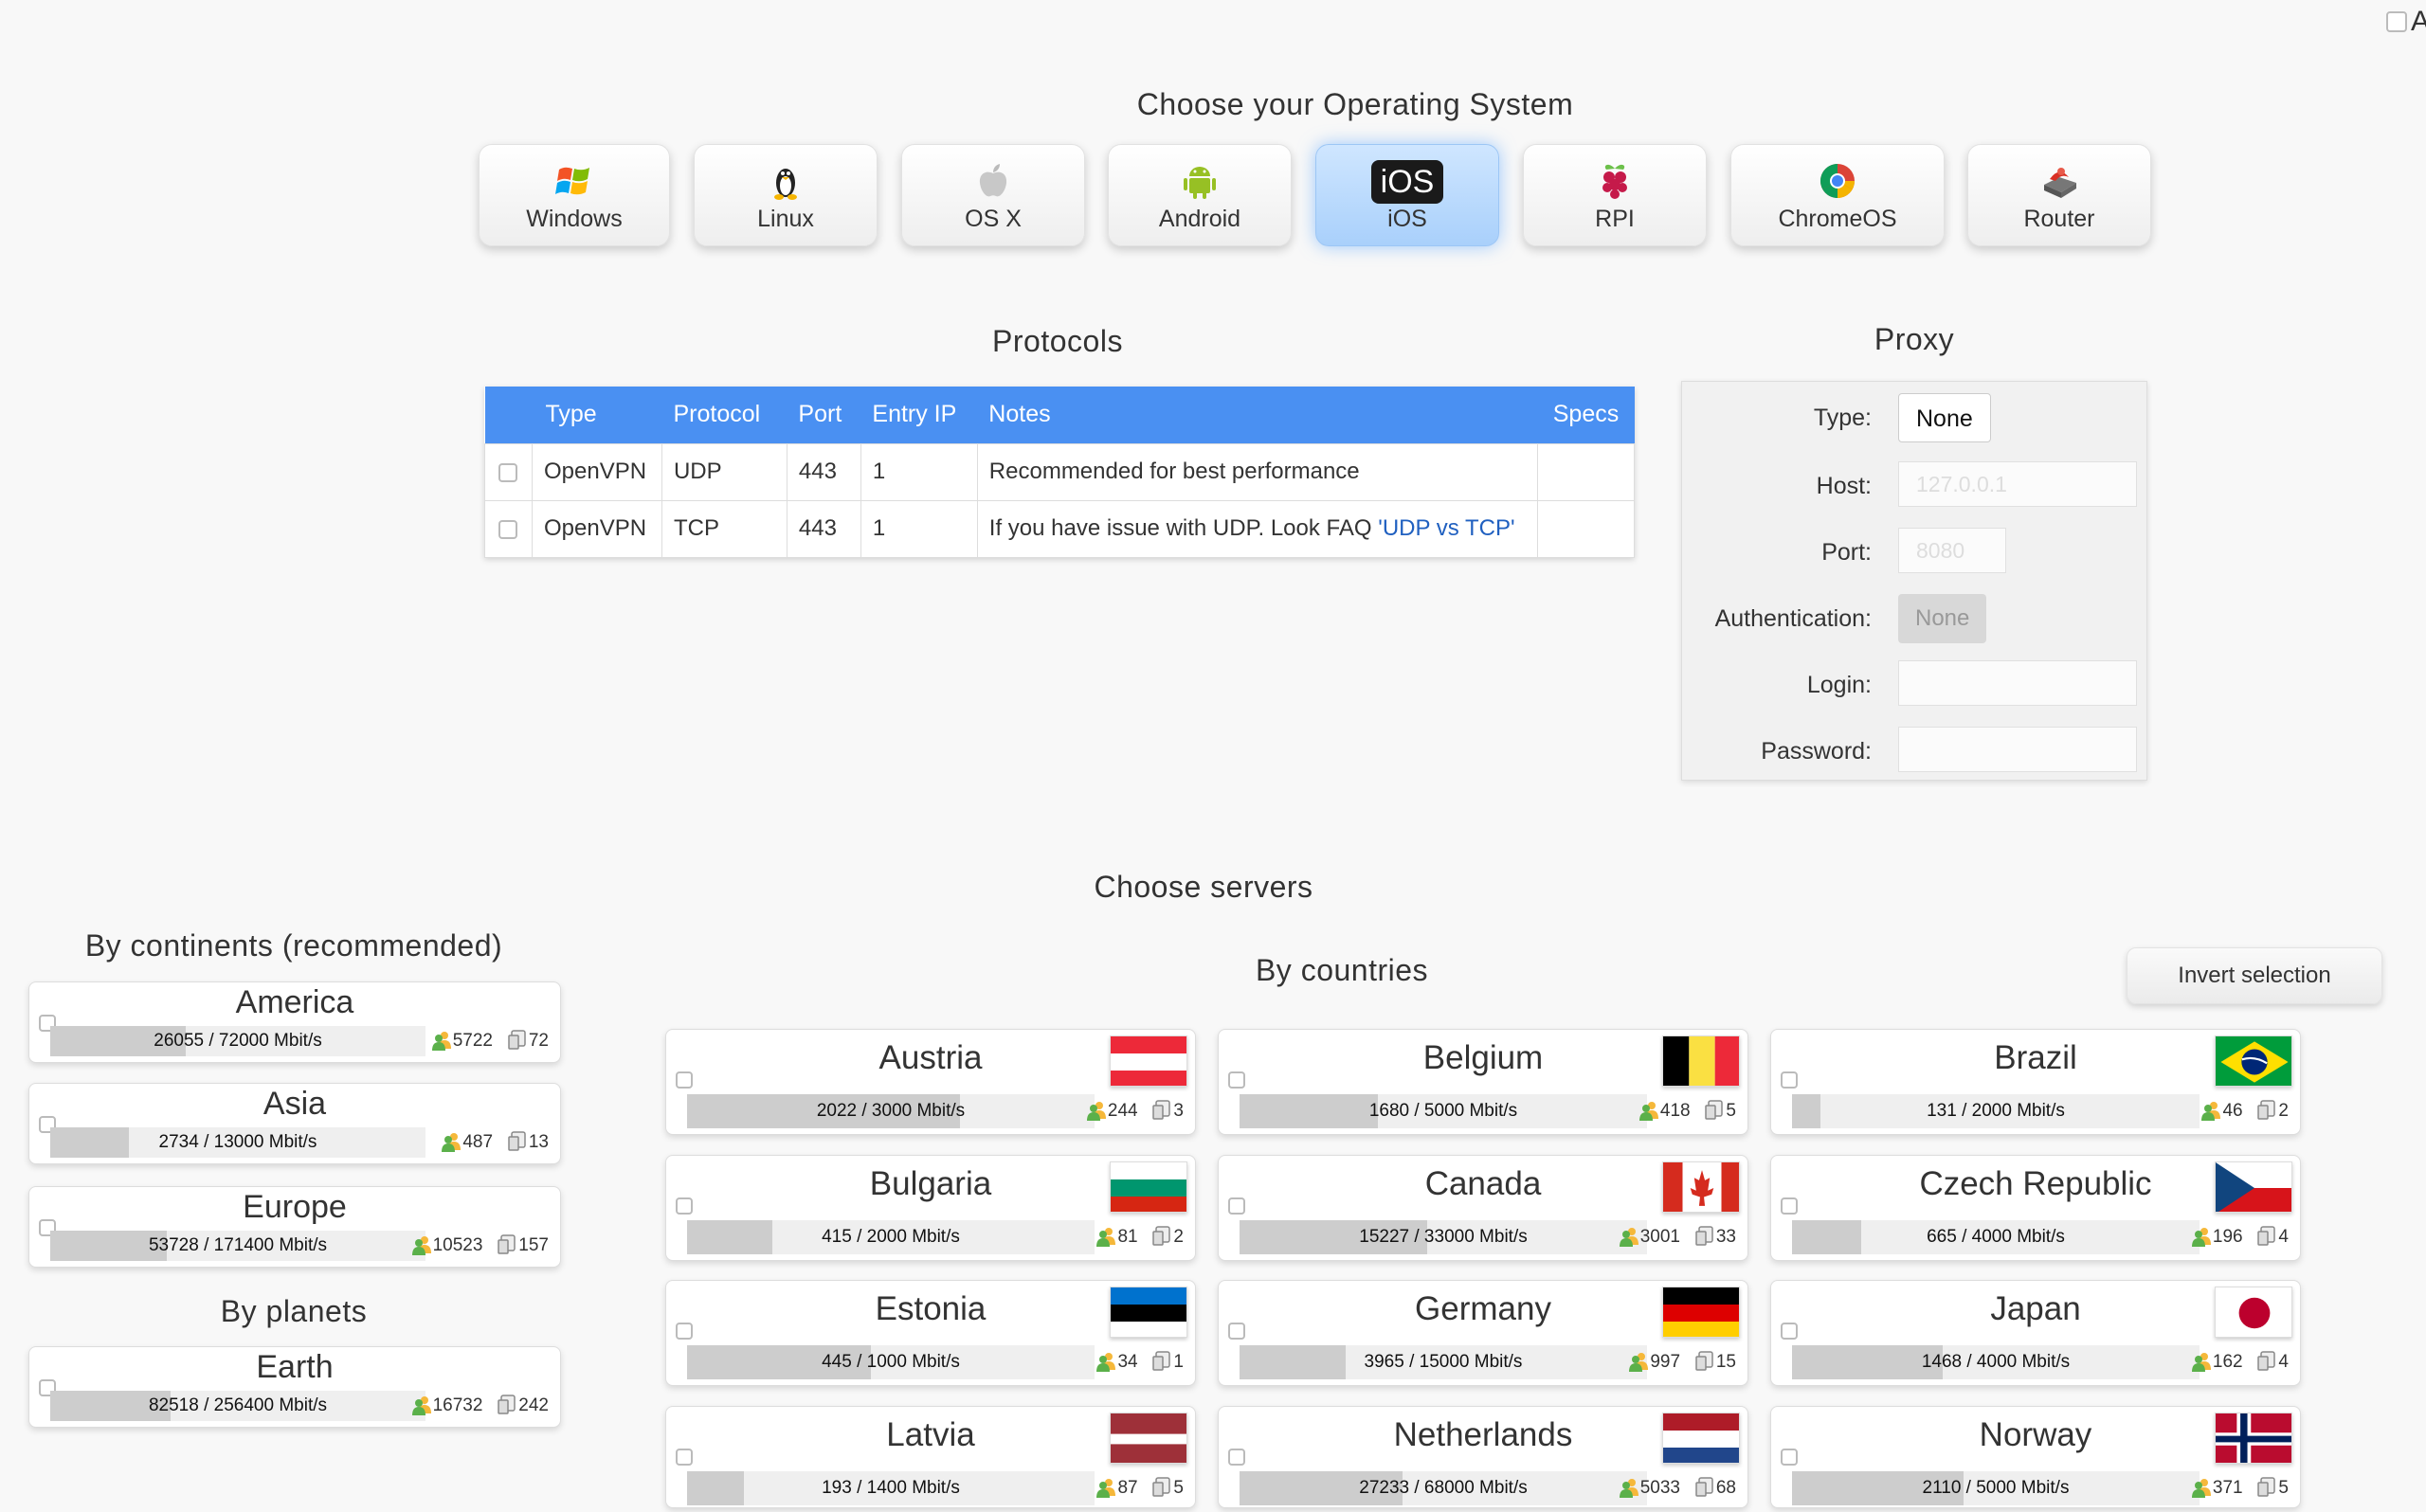  I want to click on server-card-asia: Asia 2734 / 13000 Mbit/s 487 13, so click(294, 1123).